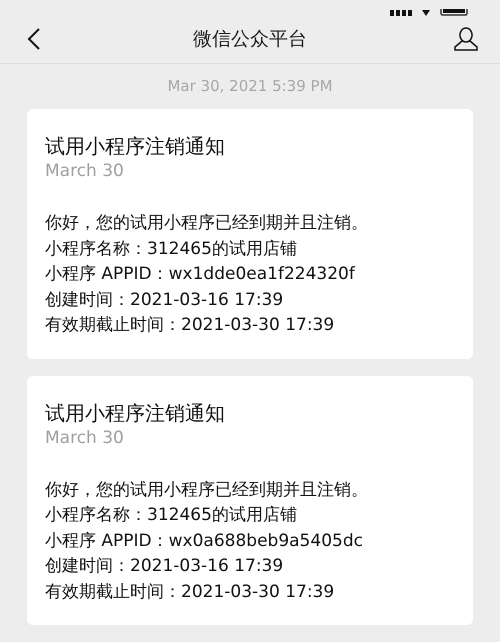 This screenshot has width=500, height=642. What do you see at coordinates (250, 86) in the screenshot?
I see `message-timestamp: Mar 30, 2021 5:39 PM` at bounding box center [250, 86].